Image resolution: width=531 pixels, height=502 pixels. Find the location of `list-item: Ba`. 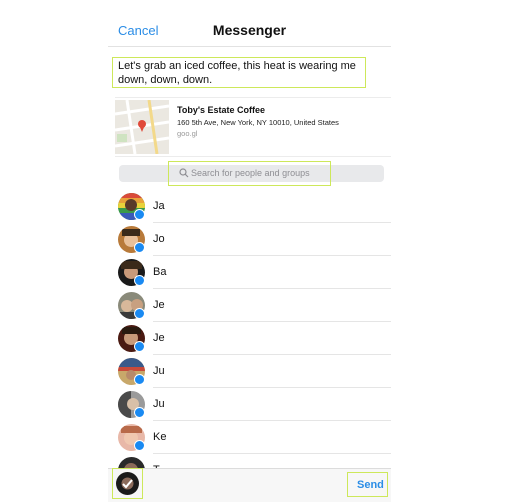

list-item: Ba is located at coordinates (249, 272).